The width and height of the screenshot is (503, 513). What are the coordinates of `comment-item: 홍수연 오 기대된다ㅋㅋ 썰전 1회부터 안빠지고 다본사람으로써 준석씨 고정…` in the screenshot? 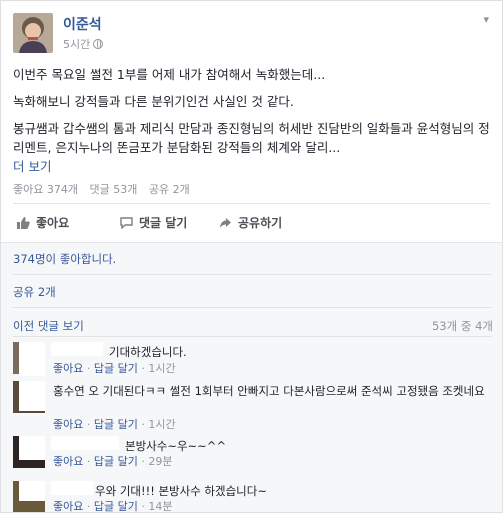 It's located at (253, 407).